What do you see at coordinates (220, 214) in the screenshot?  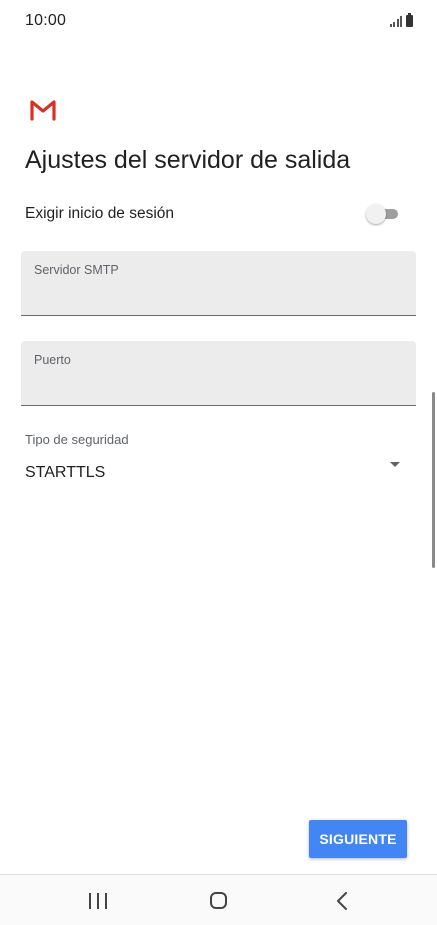 I see `require-signin-row: Exigir inicio de sesión` at bounding box center [220, 214].